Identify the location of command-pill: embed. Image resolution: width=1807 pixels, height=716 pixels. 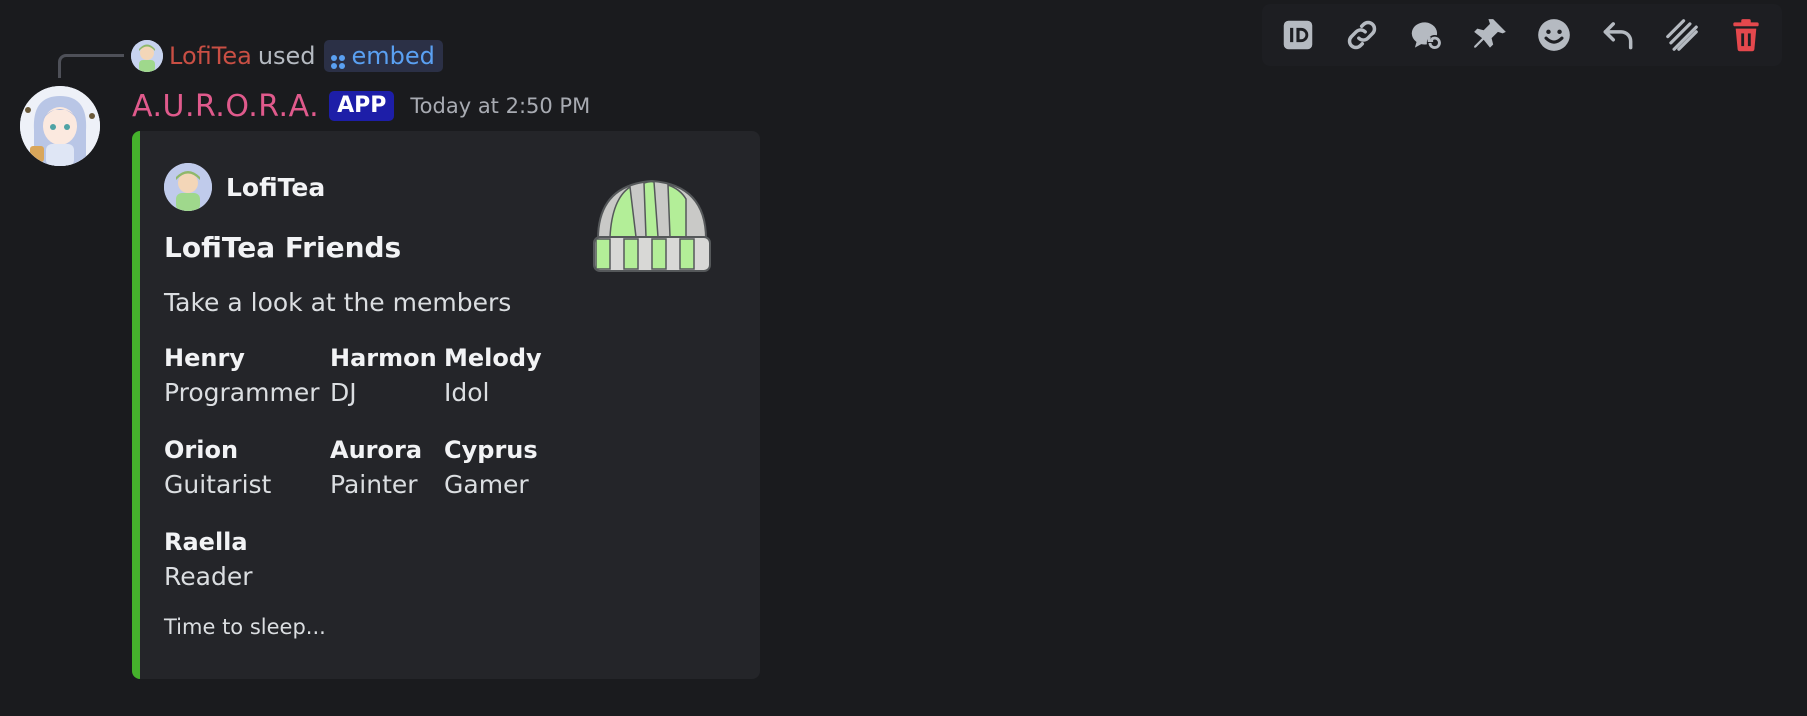
(383, 56).